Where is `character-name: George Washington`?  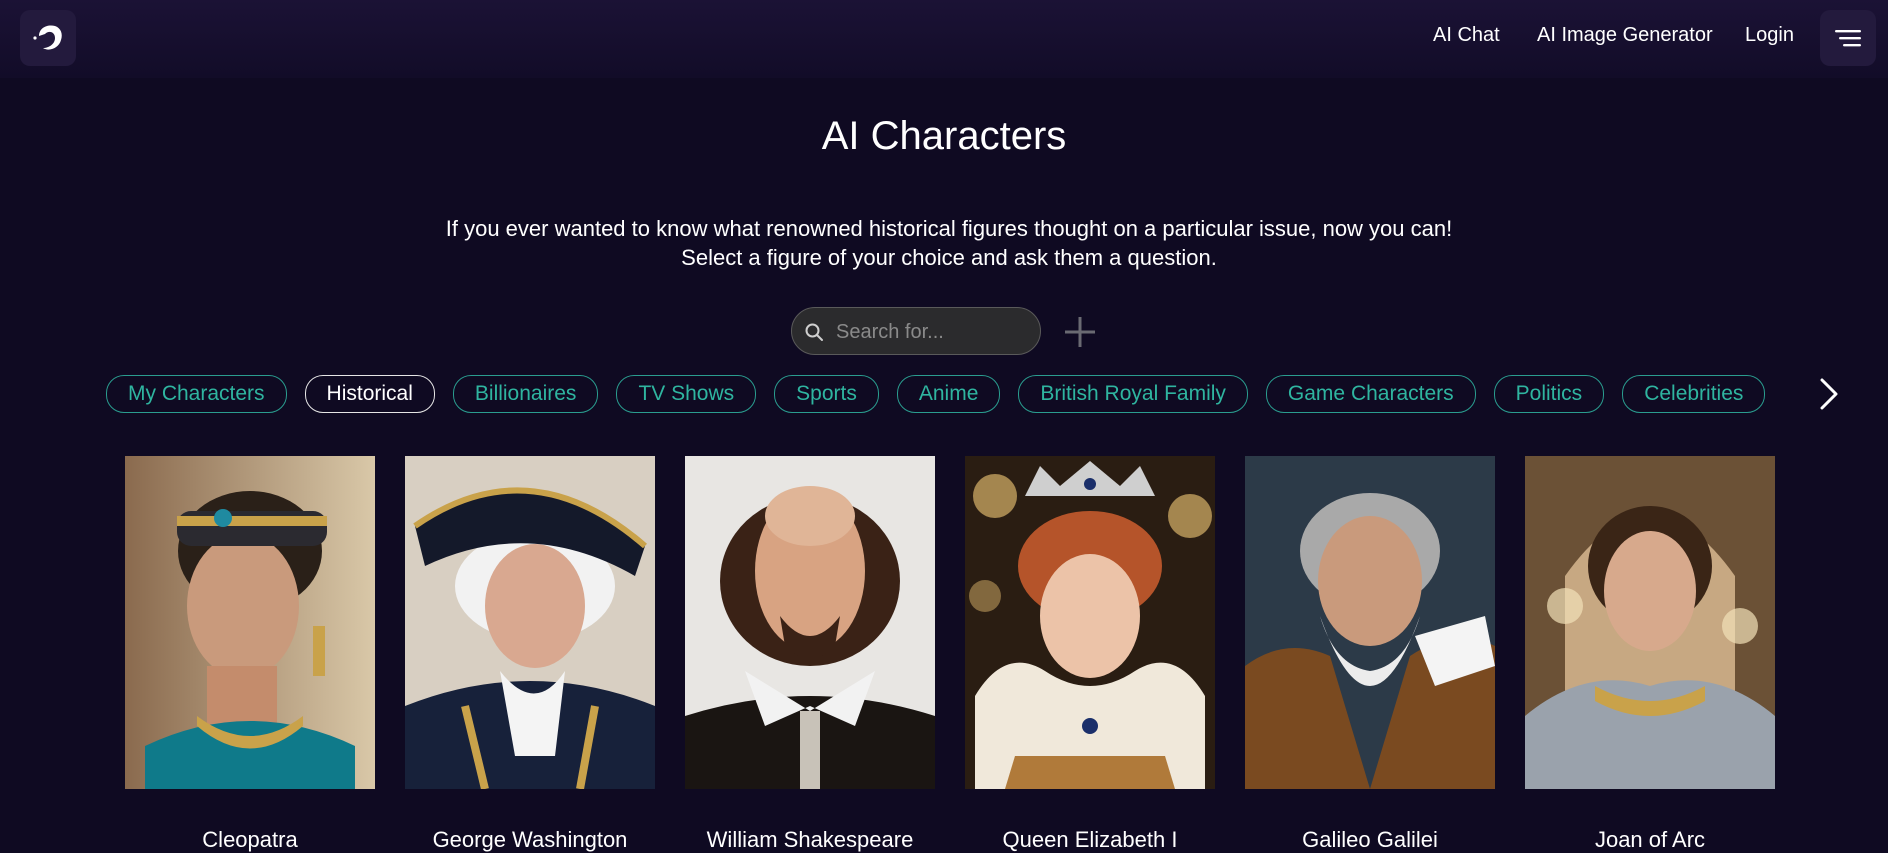
character-name: George Washington is located at coordinates (530, 839).